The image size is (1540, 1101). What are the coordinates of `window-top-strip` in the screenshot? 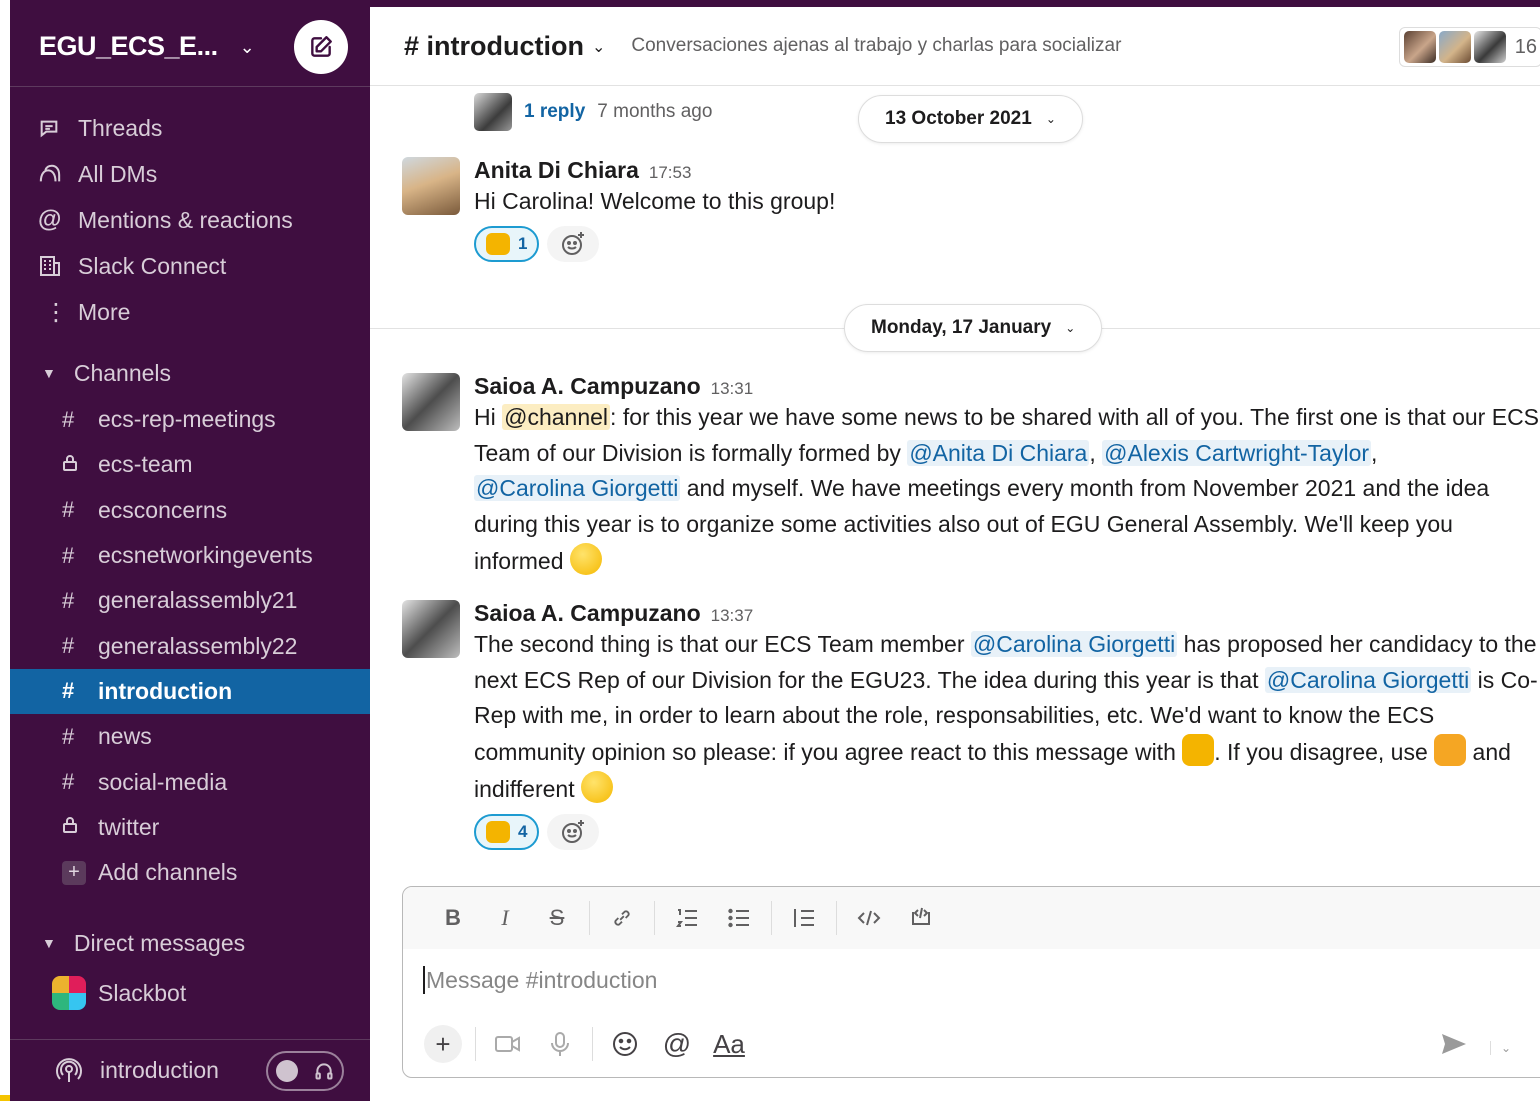 It's located at (775, 3).